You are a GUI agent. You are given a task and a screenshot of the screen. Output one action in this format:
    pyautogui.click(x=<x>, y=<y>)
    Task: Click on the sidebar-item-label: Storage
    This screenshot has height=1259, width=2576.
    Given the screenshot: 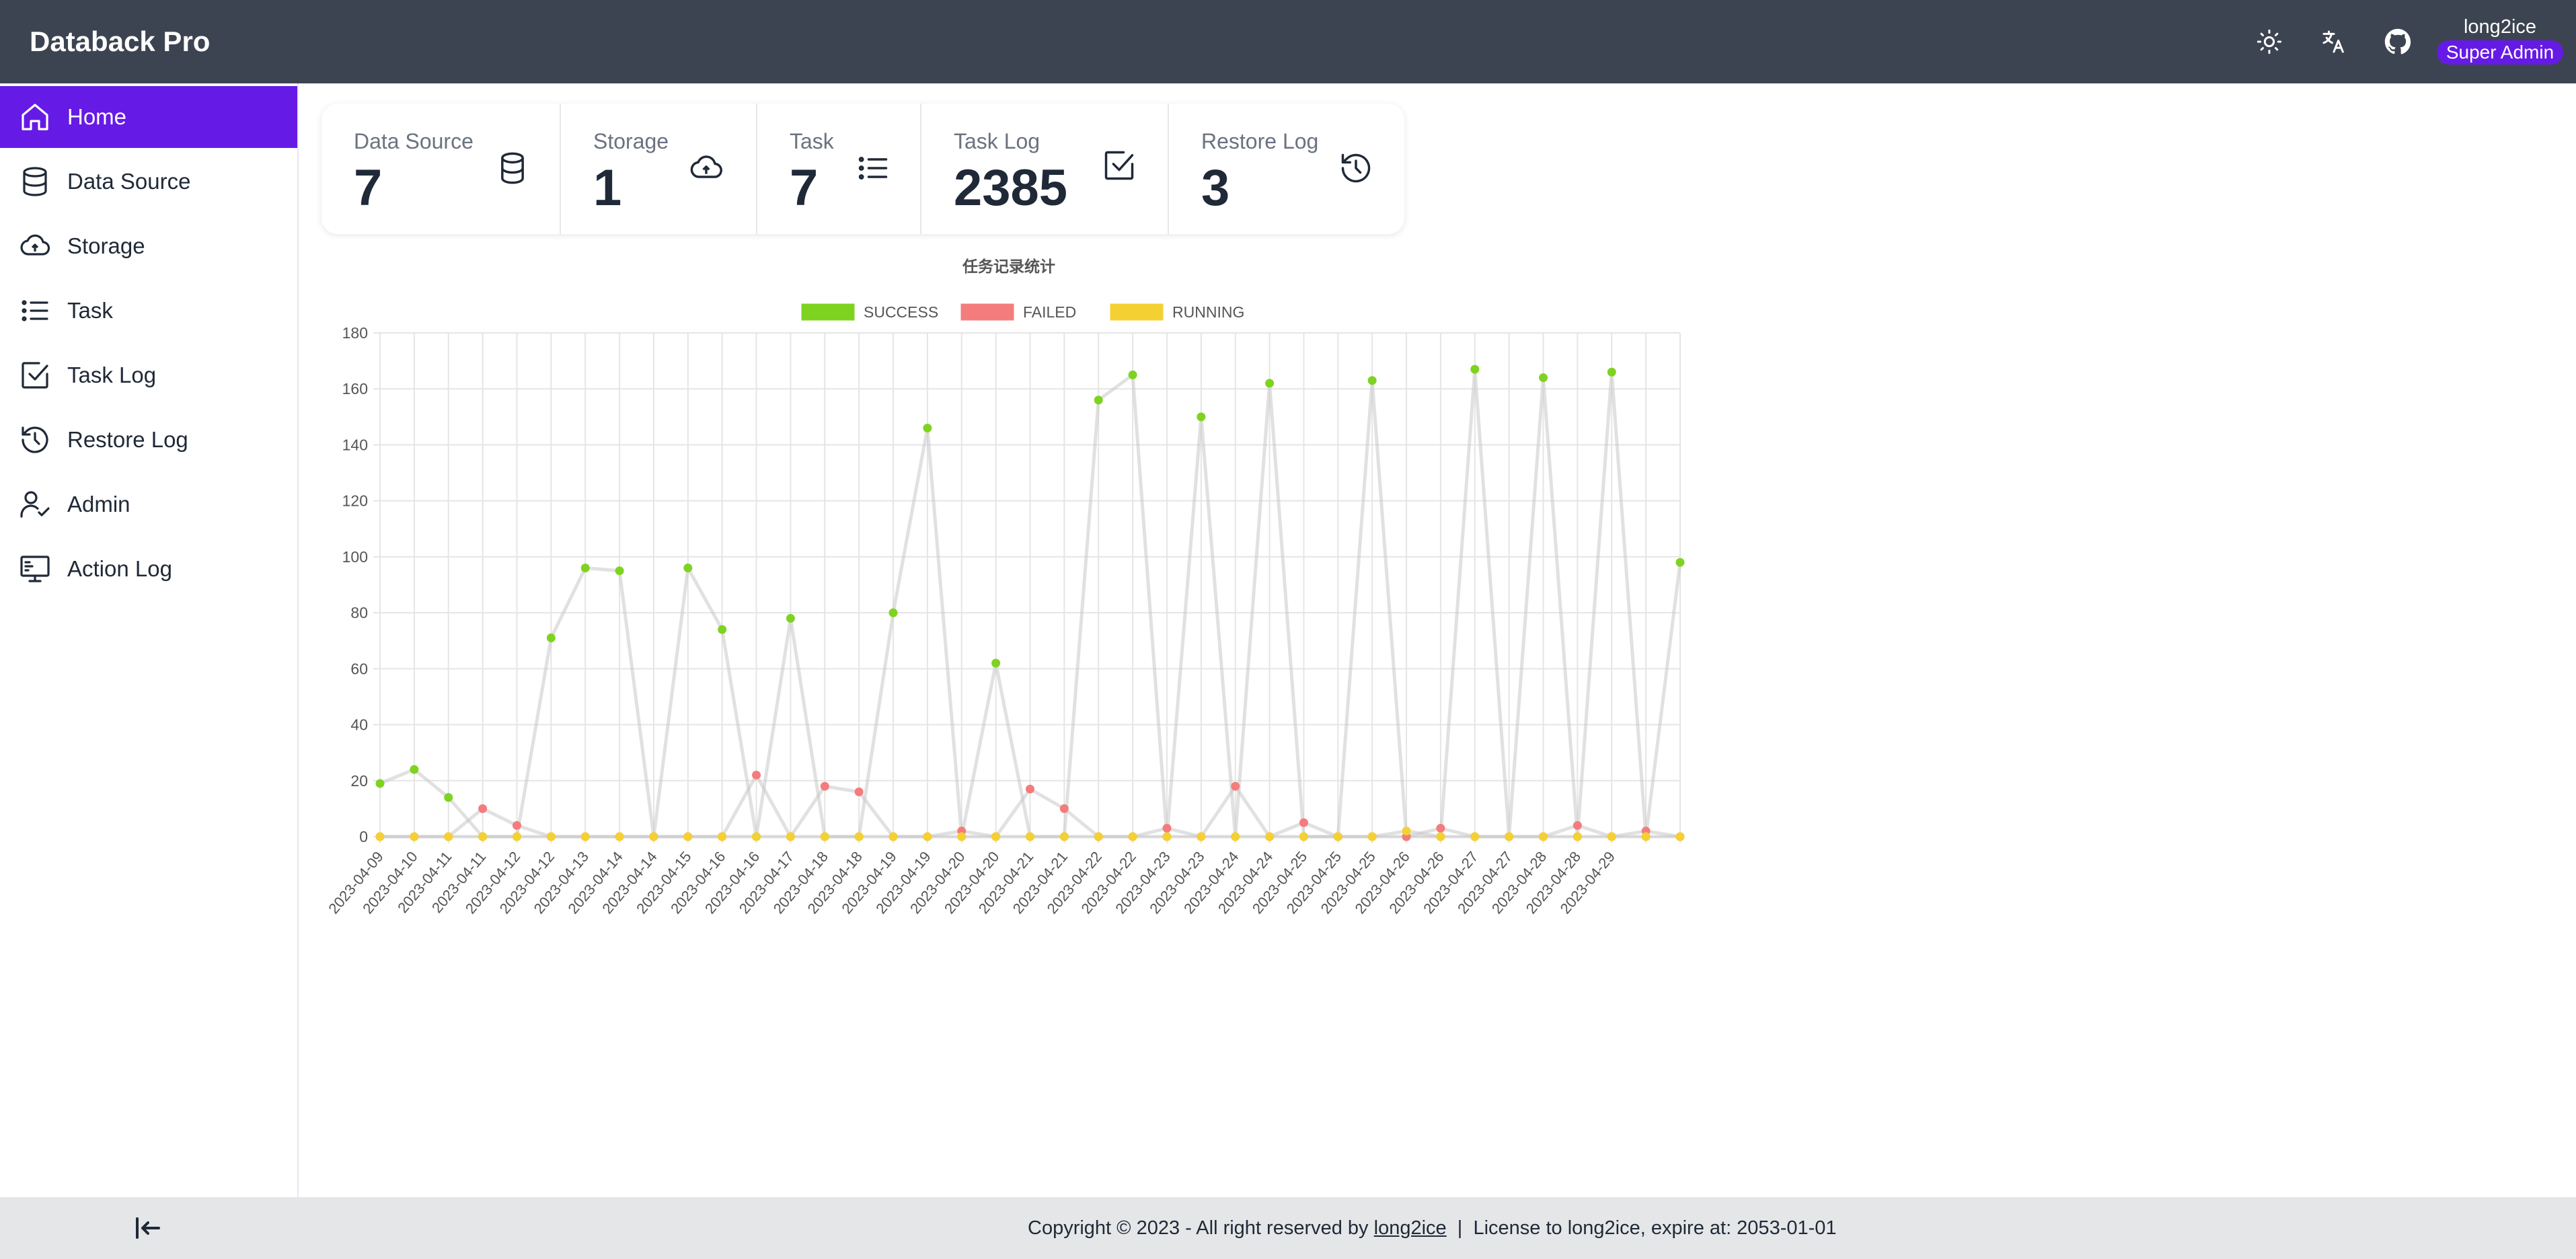 What is the action you would take?
    pyautogui.click(x=106, y=246)
    